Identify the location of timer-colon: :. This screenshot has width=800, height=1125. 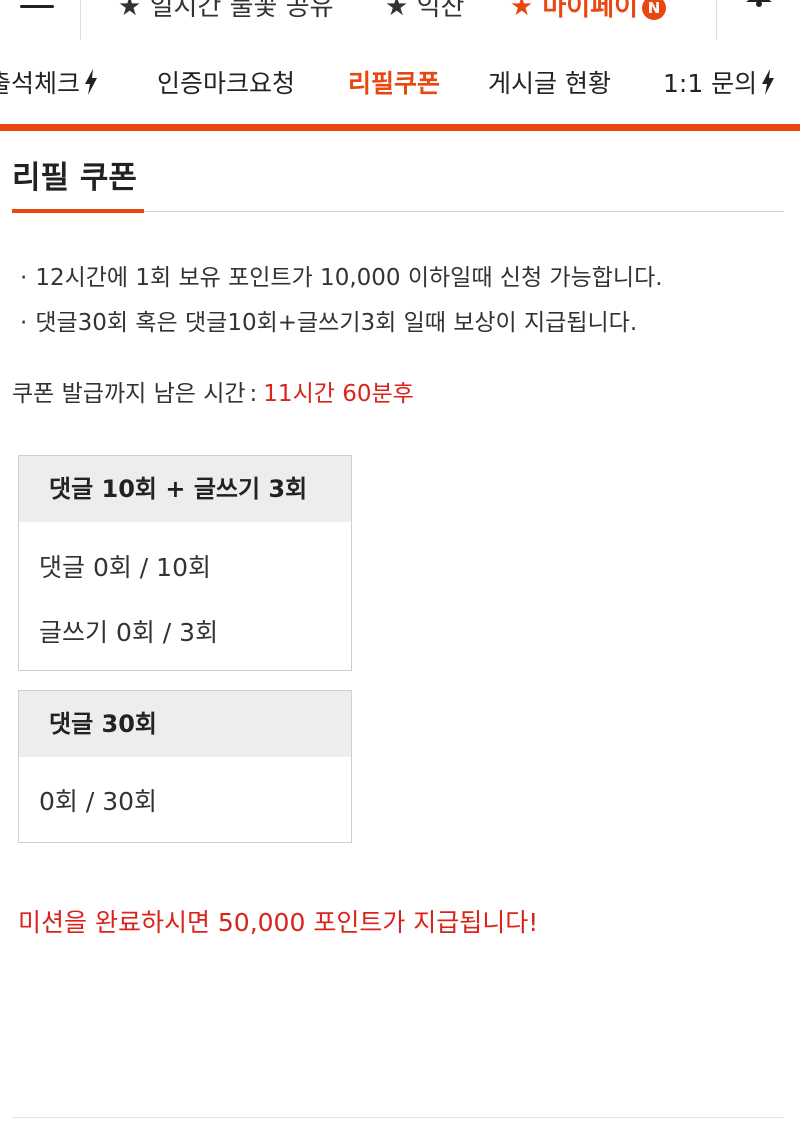
(253, 394).